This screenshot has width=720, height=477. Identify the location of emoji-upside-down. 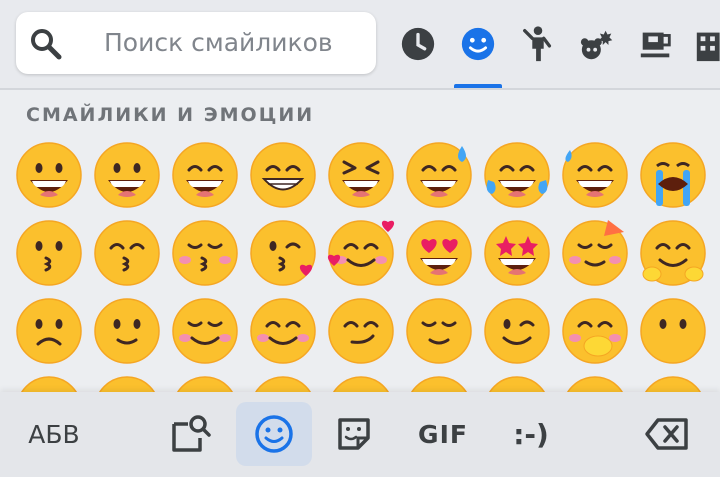
(49, 331).